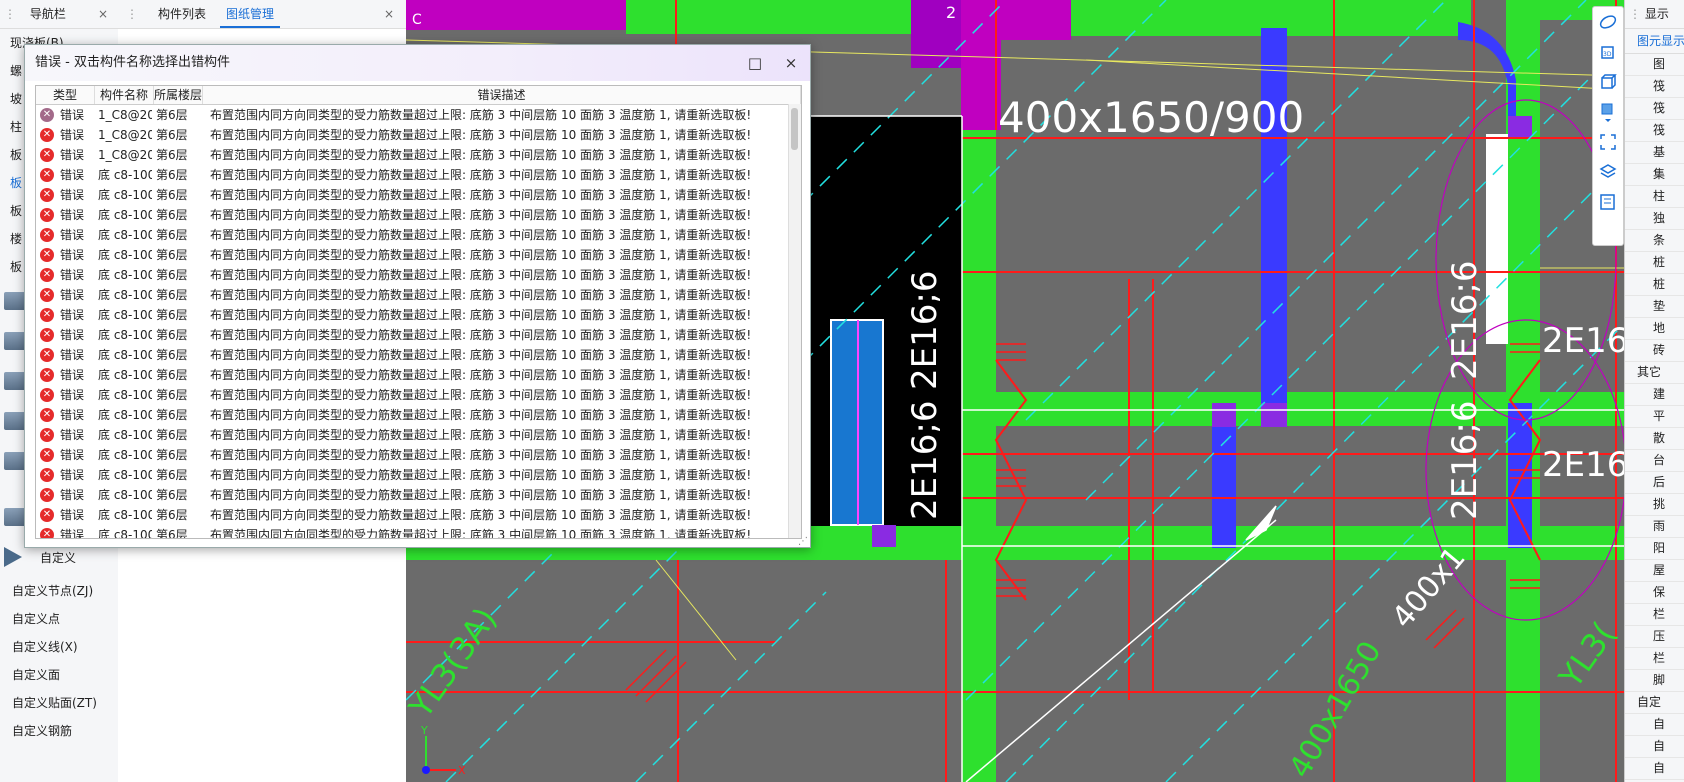  I want to click on nav-sub-item: 自定义点, so click(59, 619).